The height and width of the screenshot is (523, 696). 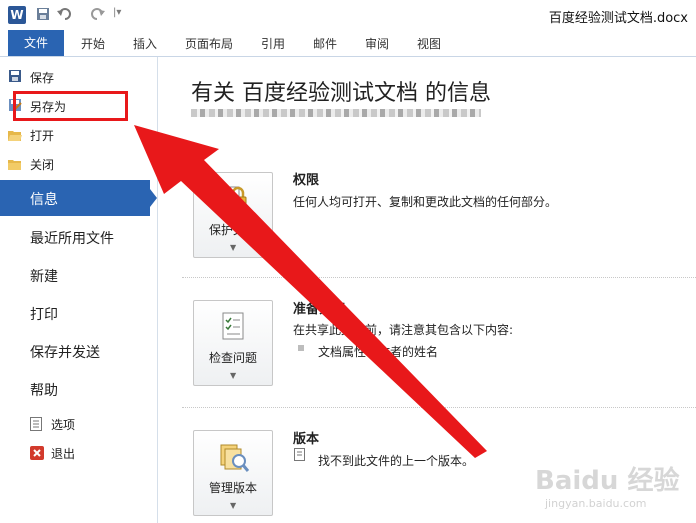 What do you see at coordinates (44, 276) in the screenshot?
I see `sidebar-item-new: 新建` at bounding box center [44, 276].